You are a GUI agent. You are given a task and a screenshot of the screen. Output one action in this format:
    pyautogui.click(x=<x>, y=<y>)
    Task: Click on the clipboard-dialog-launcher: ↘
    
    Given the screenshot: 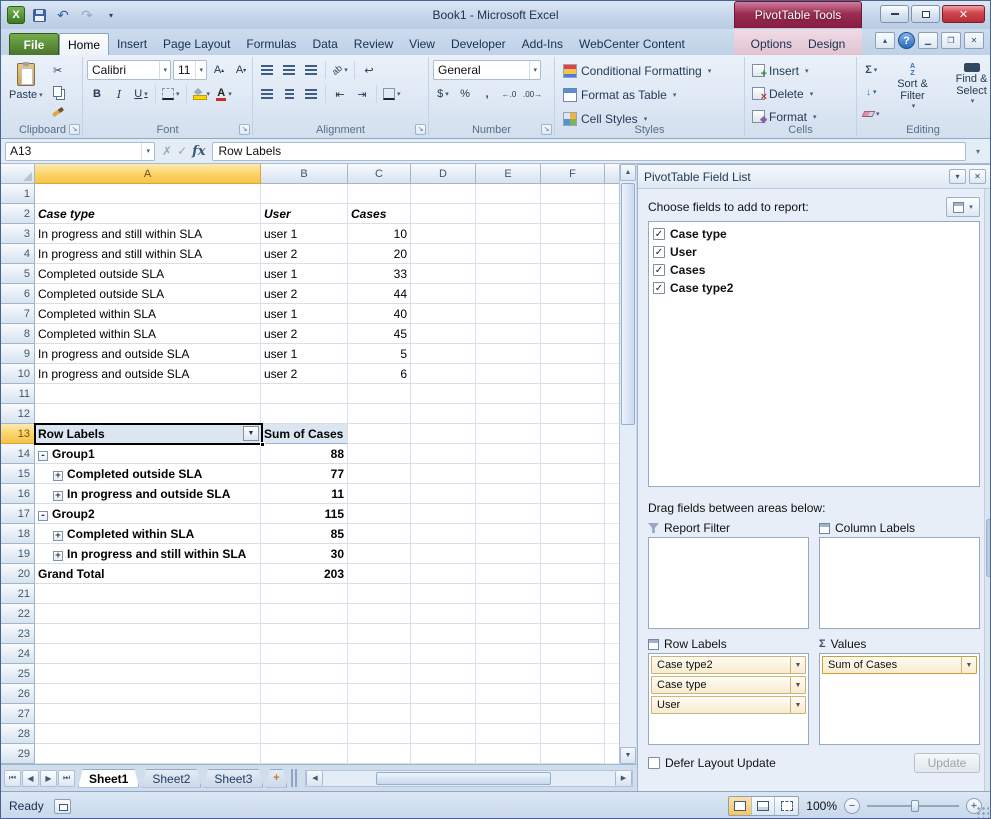 What is the action you would take?
    pyautogui.click(x=74, y=129)
    